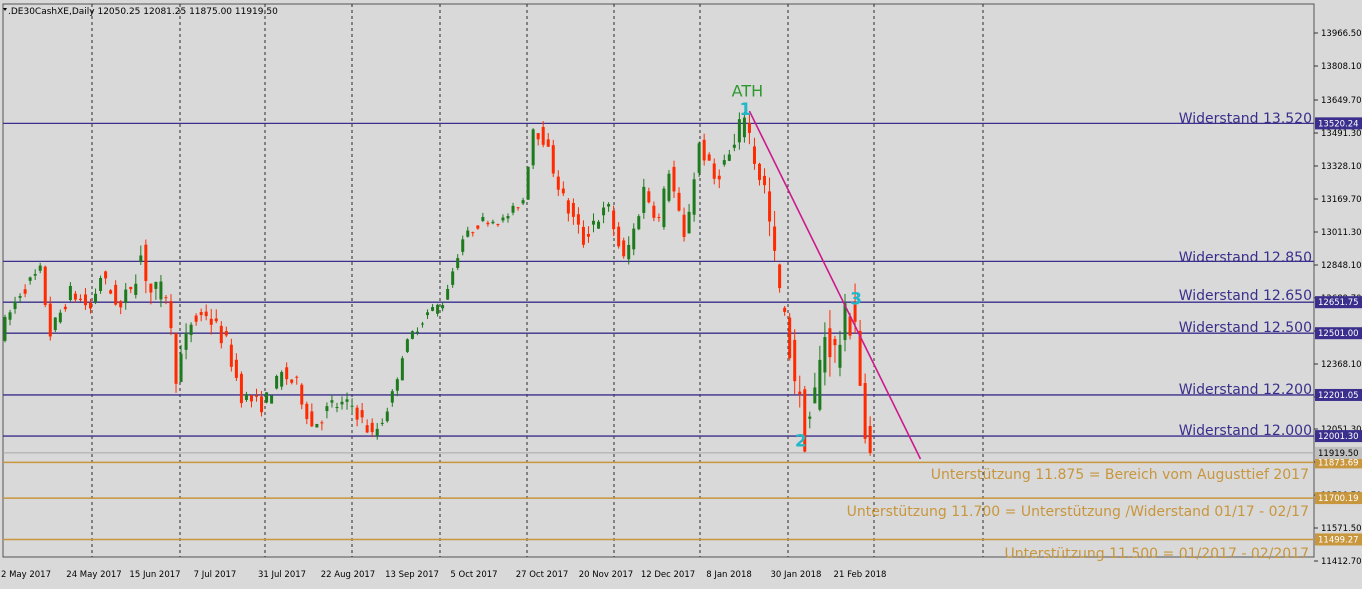 This screenshot has height=589, width=1362. Describe the element at coordinates (1341, 67) in the screenshot. I see `price-tick-label-1: 13808.10` at that location.